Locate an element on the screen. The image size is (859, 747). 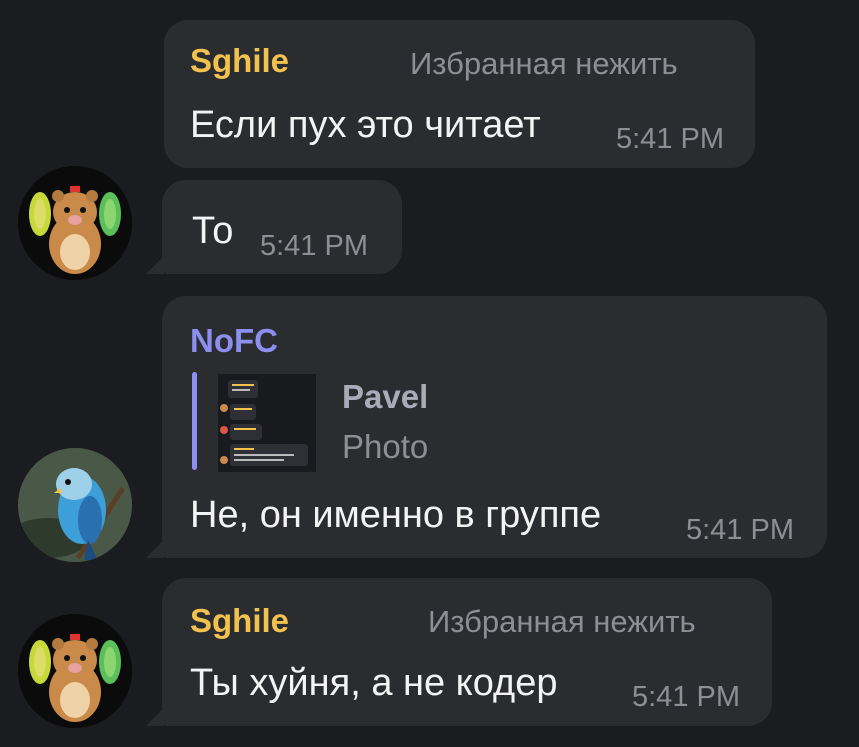
reply-thumbnail is located at coordinates (267, 423).